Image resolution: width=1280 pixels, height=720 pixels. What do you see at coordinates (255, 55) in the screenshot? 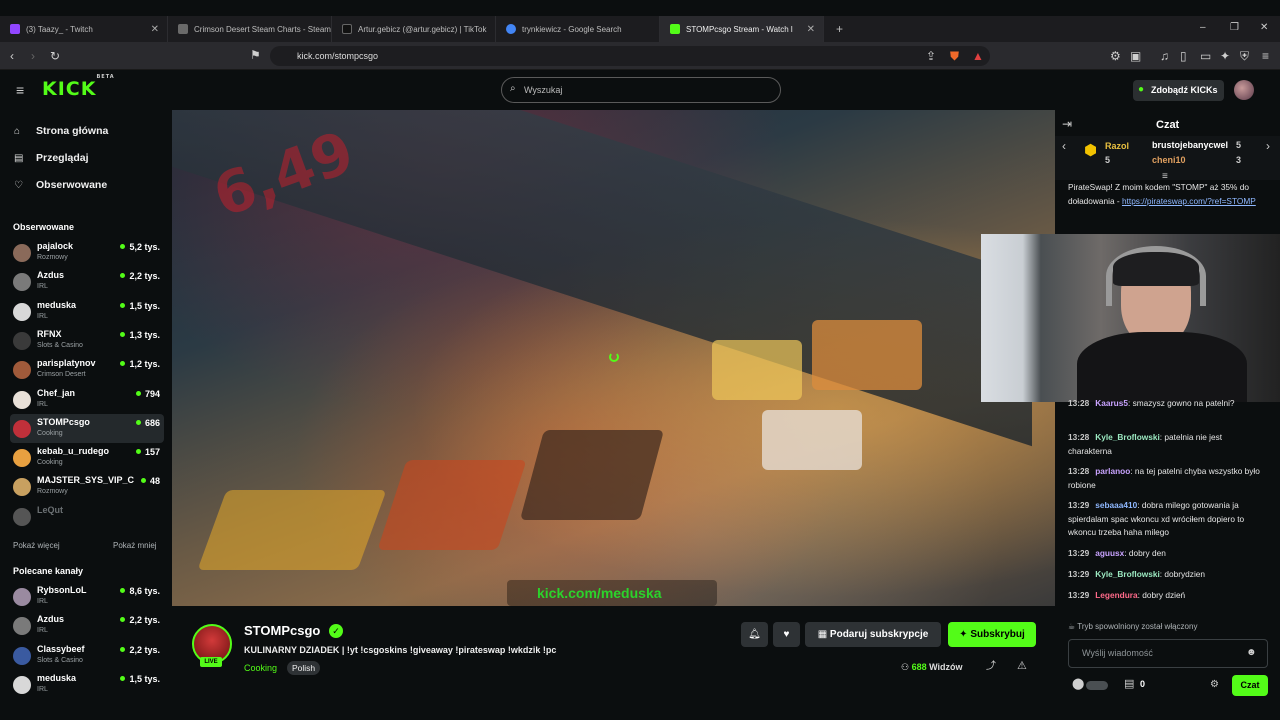
I see `bookmark-icon: ⚑` at bounding box center [255, 55].